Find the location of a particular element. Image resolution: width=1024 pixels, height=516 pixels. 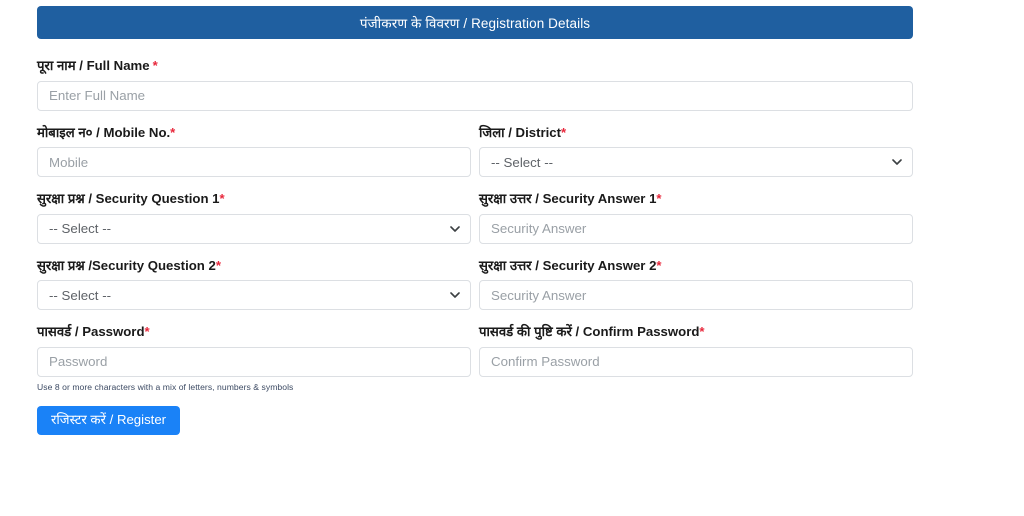

field-group-security-answer-1: सुरक्षा उत्तर / Security Answer 1* is located at coordinates (696, 217).